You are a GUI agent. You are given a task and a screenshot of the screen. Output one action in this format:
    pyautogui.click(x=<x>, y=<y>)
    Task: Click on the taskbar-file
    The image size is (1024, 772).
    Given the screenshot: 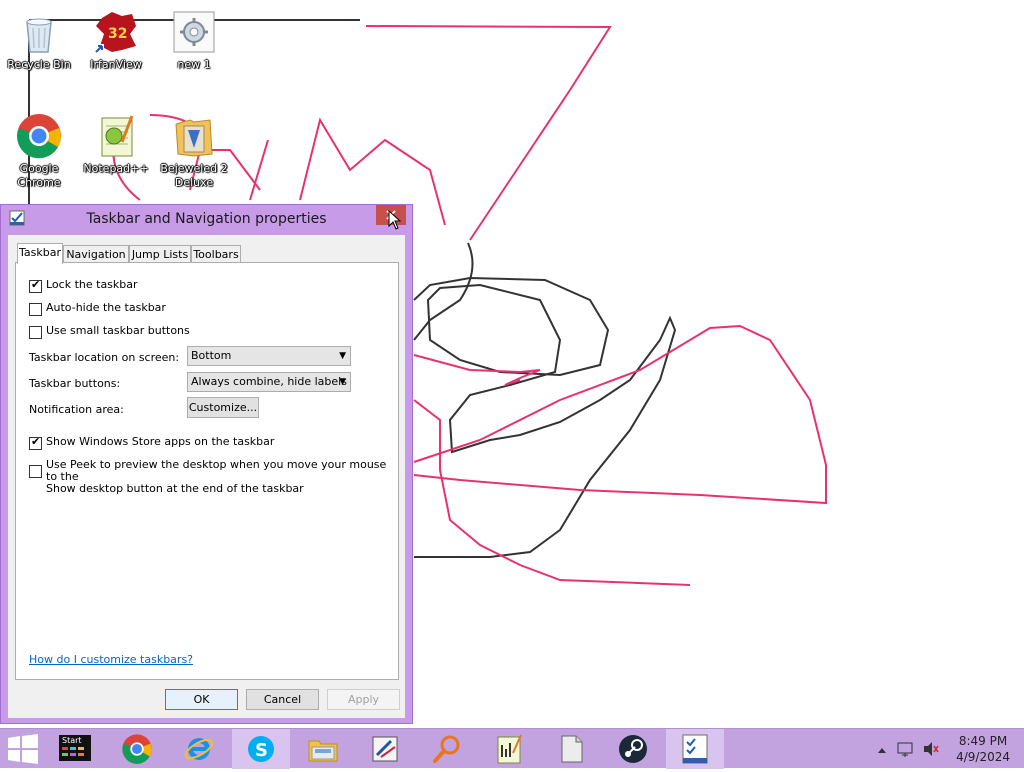 What is the action you would take?
    pyautogui.click(x=571, y=749)
    